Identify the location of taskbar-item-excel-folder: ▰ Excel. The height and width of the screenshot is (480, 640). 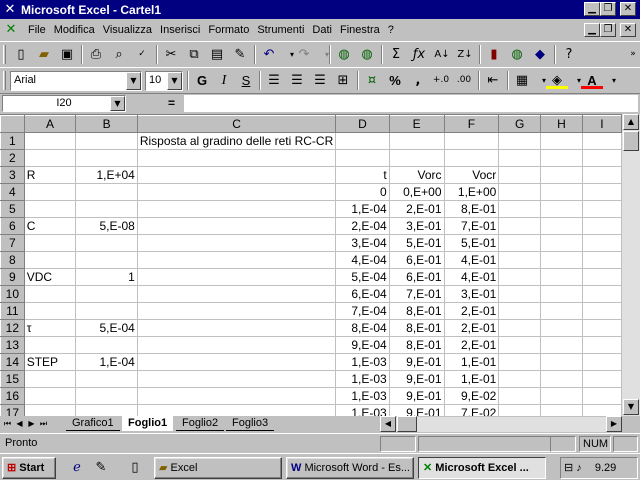
(218, 468).